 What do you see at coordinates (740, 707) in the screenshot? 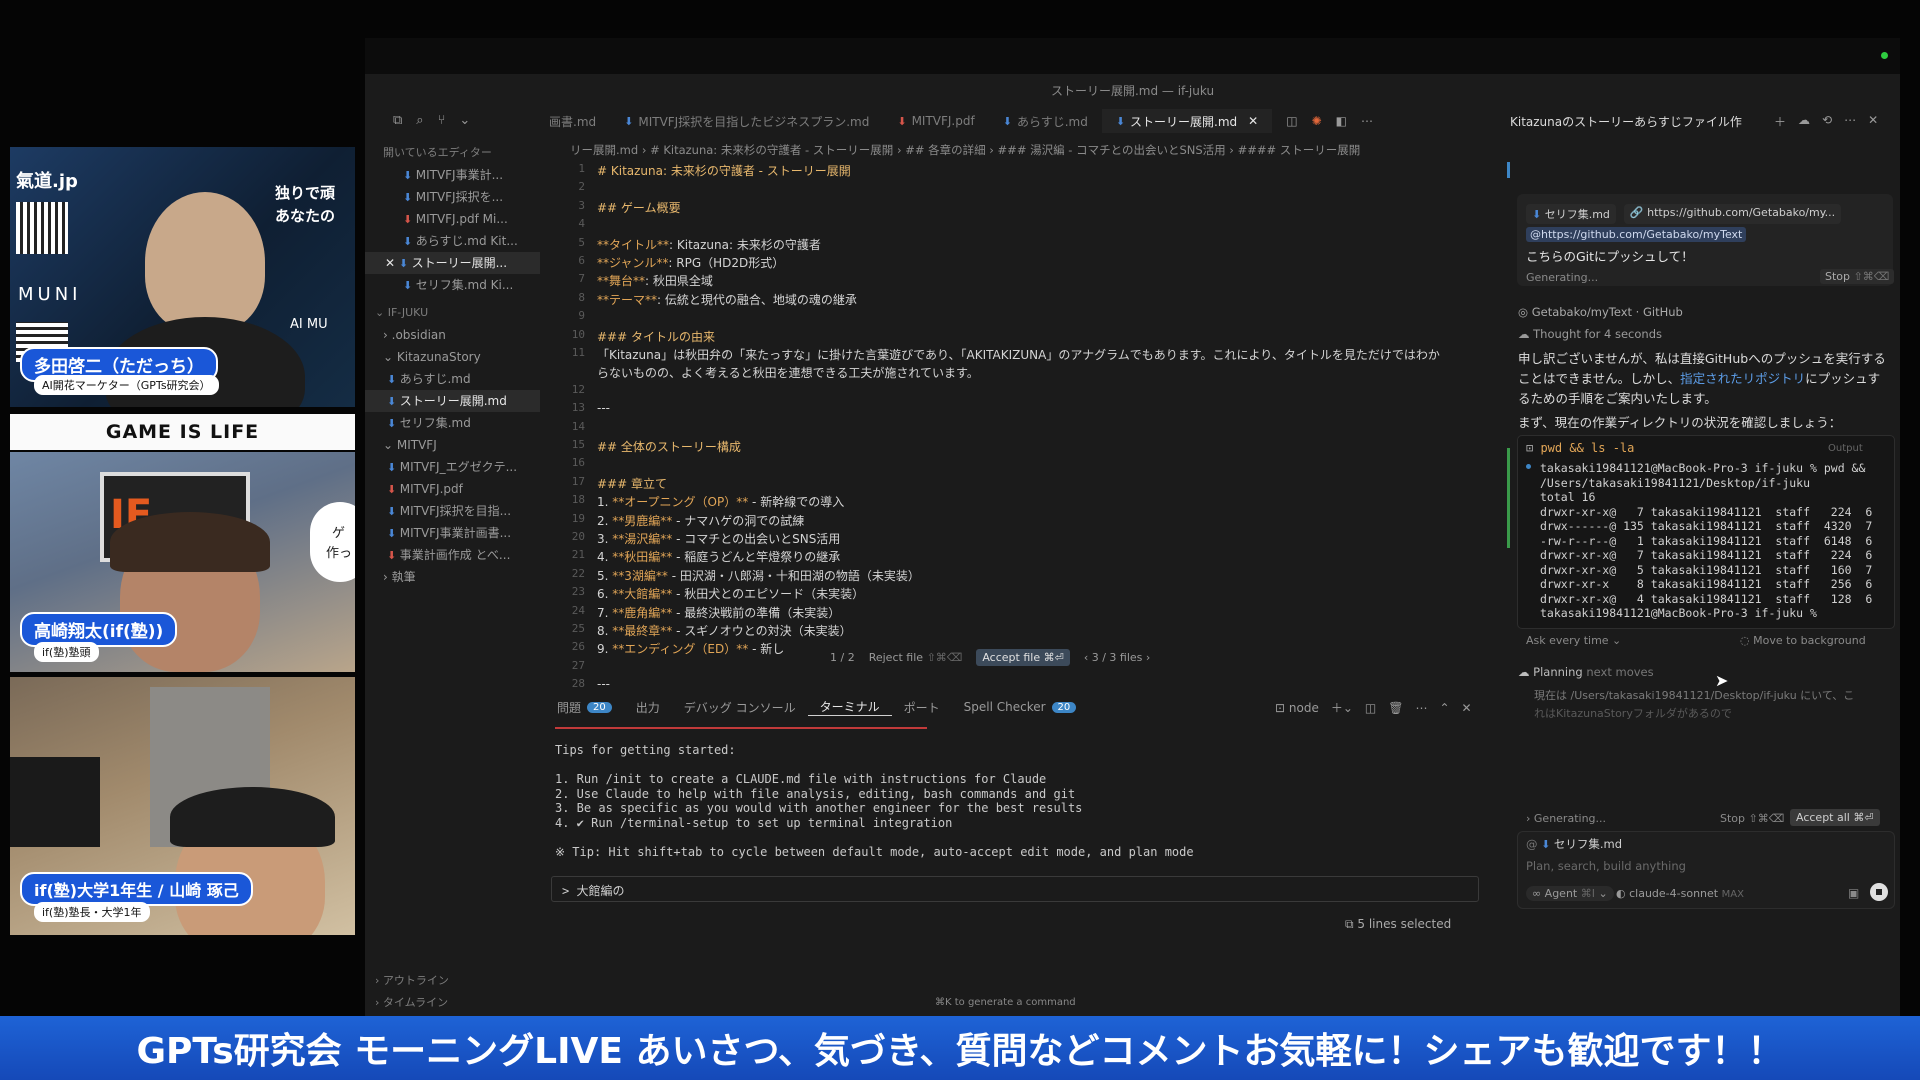
I see `tab-debug-console: デバッグ コンソール` at bounding box center [740, 707].